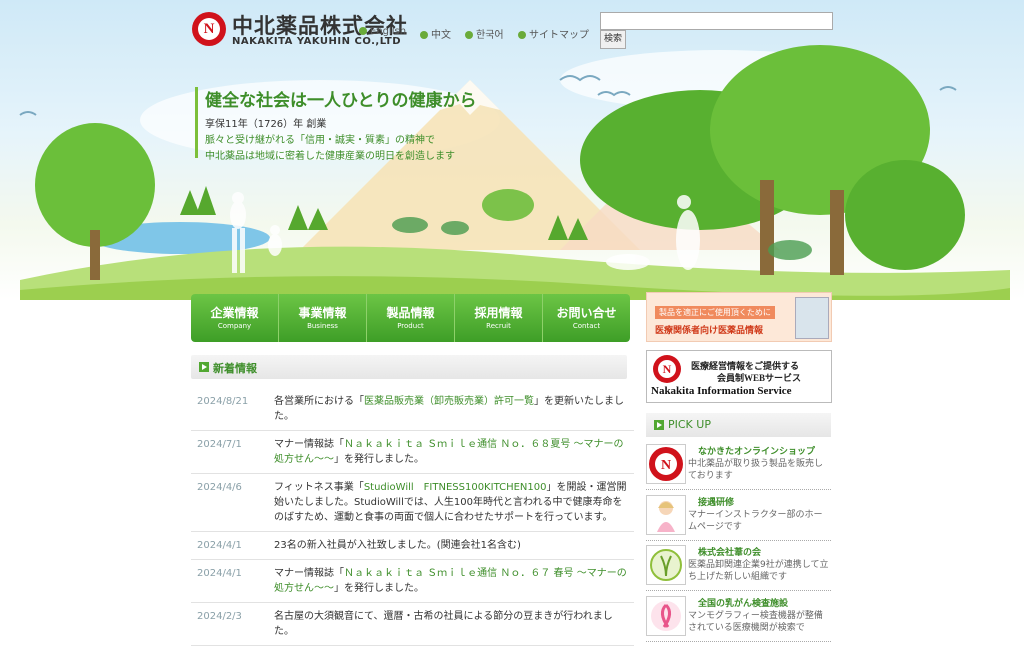 This screenshot has height=646, width=1024. What do you see at coordinates (449, 401) in the screenshot?
I see `news-link: 医薬品販売業（卸売販売業）許可一覧` at bounding box center [449, 401].